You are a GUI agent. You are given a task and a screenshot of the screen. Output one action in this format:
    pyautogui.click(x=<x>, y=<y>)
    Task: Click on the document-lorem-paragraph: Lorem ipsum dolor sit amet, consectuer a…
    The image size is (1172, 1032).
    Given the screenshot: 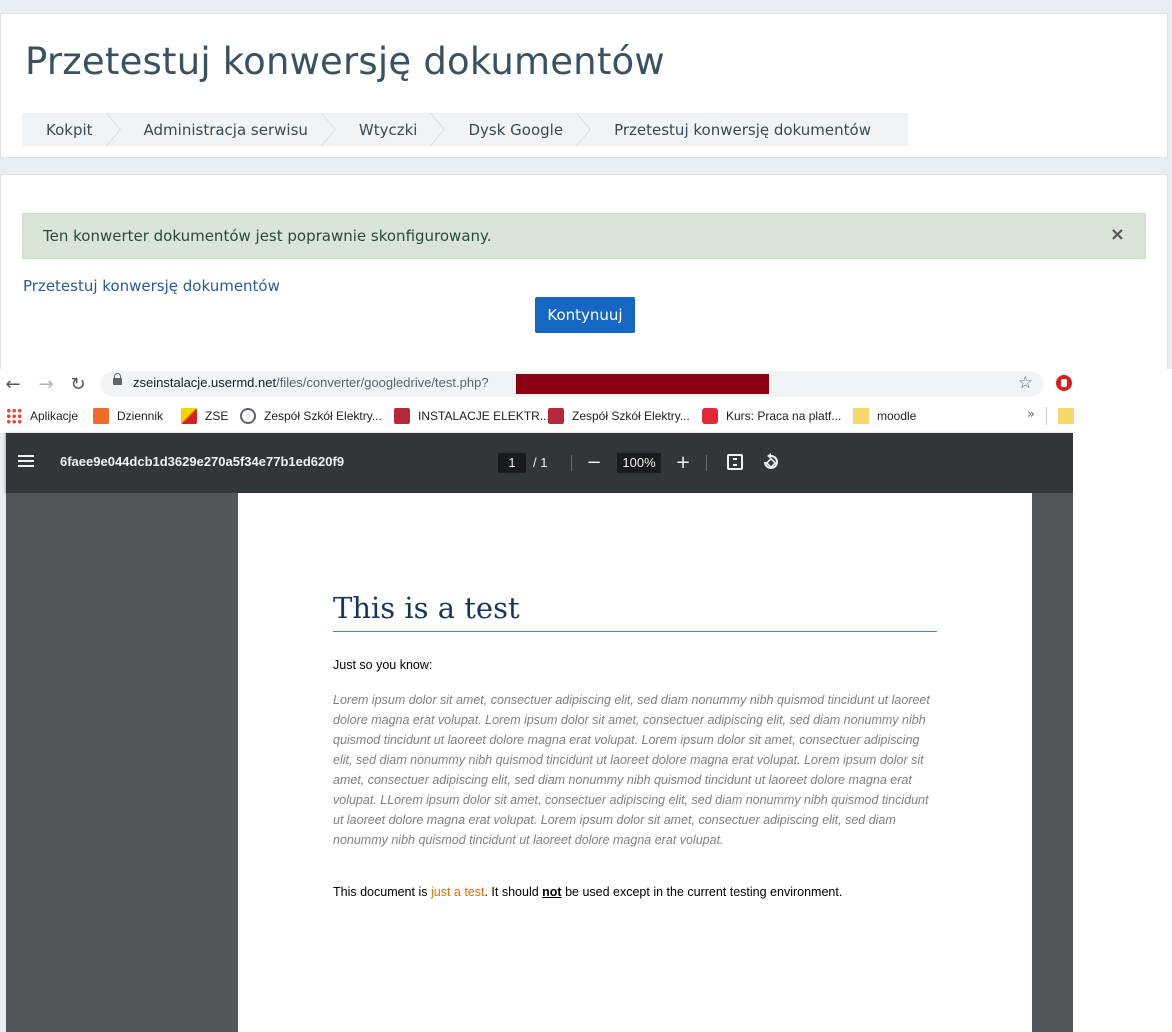 What is the action you would take?
    pyautogui.click(x=631, y=770)
    